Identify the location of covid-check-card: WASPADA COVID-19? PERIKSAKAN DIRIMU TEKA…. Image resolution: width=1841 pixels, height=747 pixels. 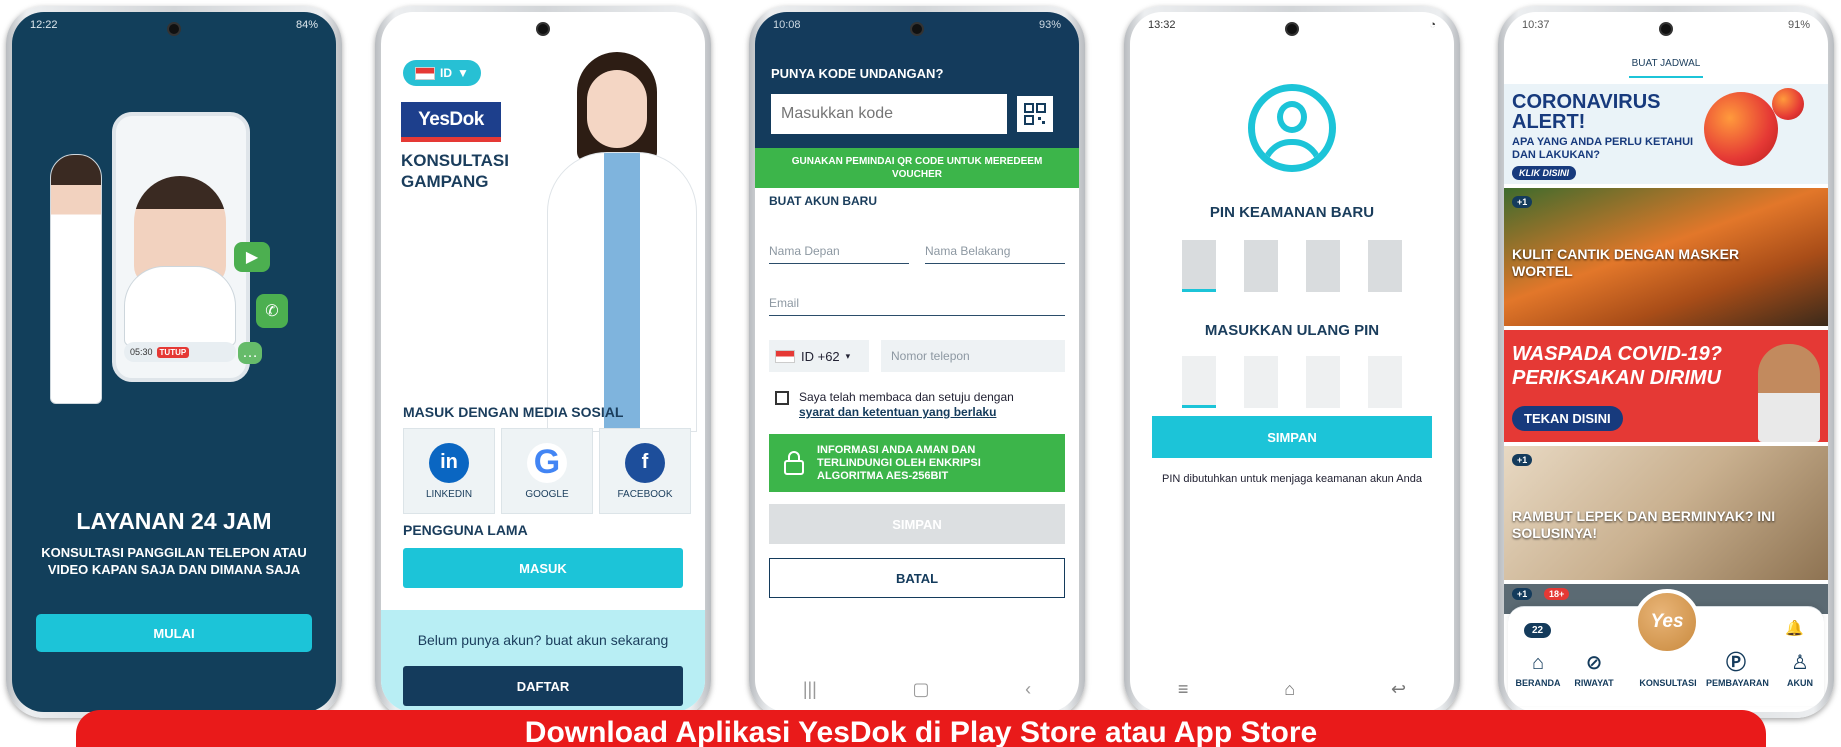
(1666, 386).